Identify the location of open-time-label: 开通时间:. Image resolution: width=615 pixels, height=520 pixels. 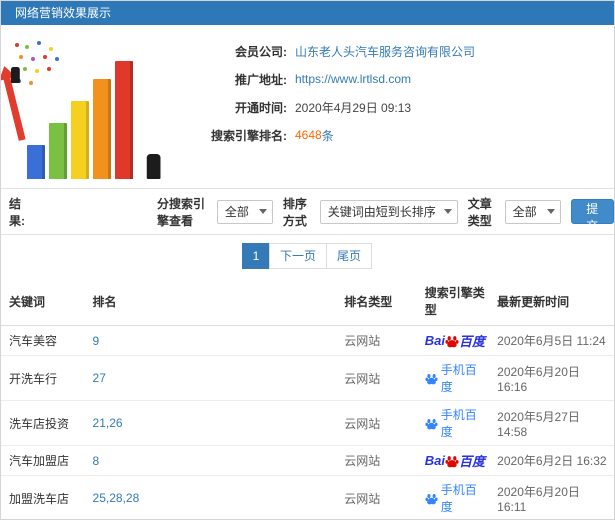
(261, 107).